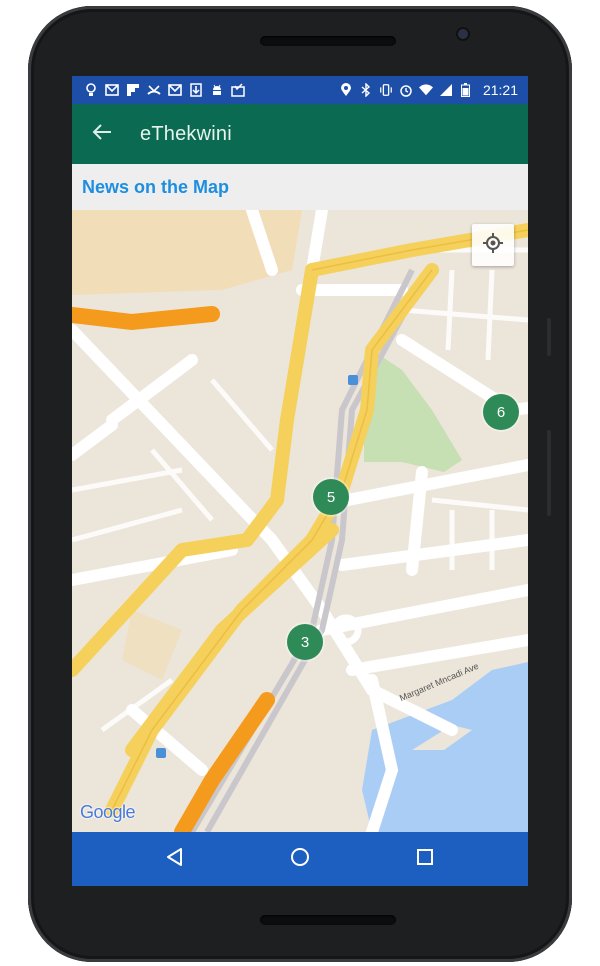  What do you see at coordinates (300, 90) in the screenshot?
I see `status-bar: 21:21` at bounding box center [300, 90].